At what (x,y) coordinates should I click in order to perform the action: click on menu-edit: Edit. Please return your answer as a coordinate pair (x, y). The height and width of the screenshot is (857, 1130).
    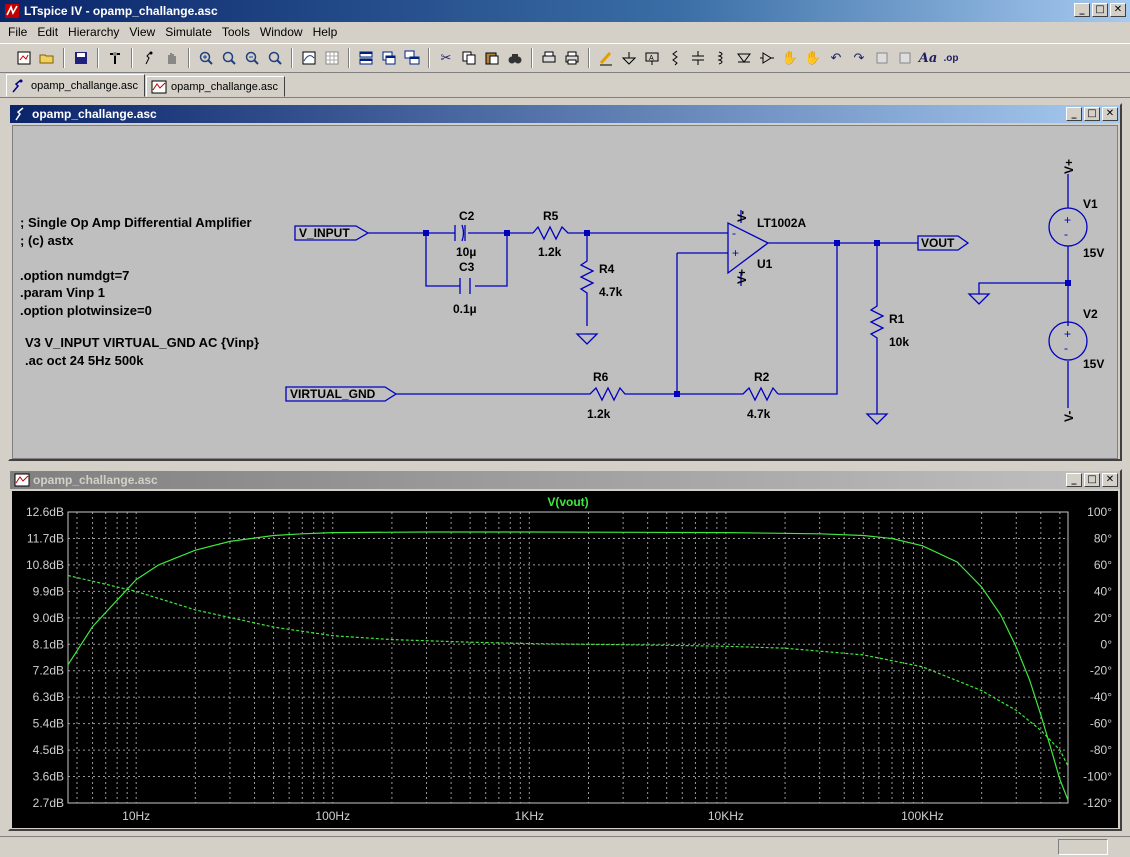
    Looking at the image, I should click on (48, 32).